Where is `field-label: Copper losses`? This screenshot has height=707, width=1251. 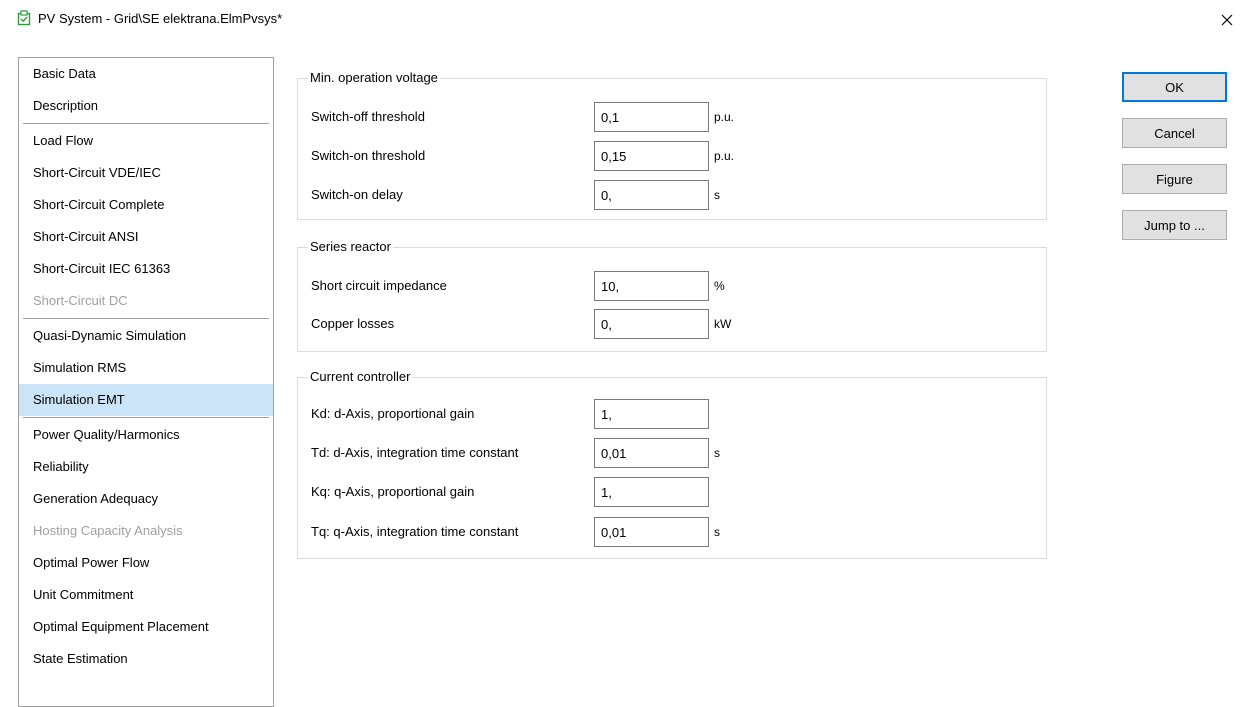 field-label: Copper losses is located at coordinates (353, 323).